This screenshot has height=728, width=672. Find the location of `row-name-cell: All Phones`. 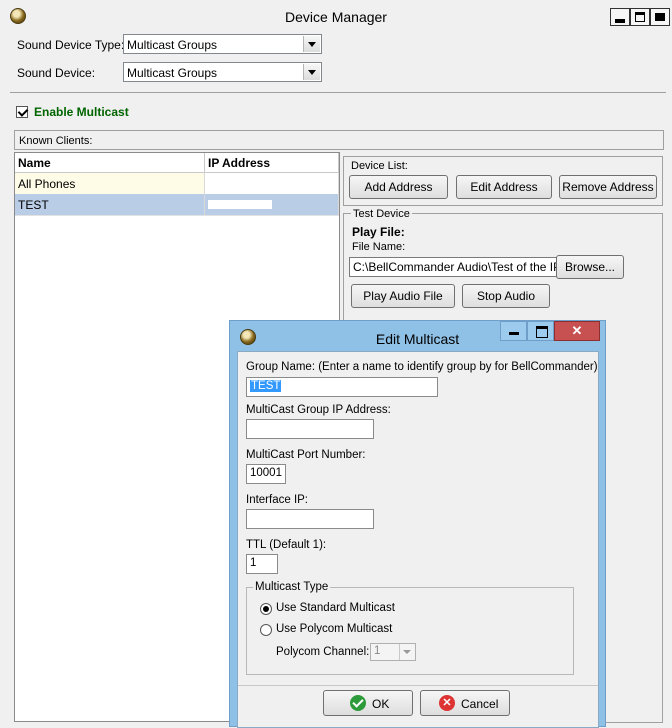

row-name-cell: All Phones is located at coordinates (110, 183).